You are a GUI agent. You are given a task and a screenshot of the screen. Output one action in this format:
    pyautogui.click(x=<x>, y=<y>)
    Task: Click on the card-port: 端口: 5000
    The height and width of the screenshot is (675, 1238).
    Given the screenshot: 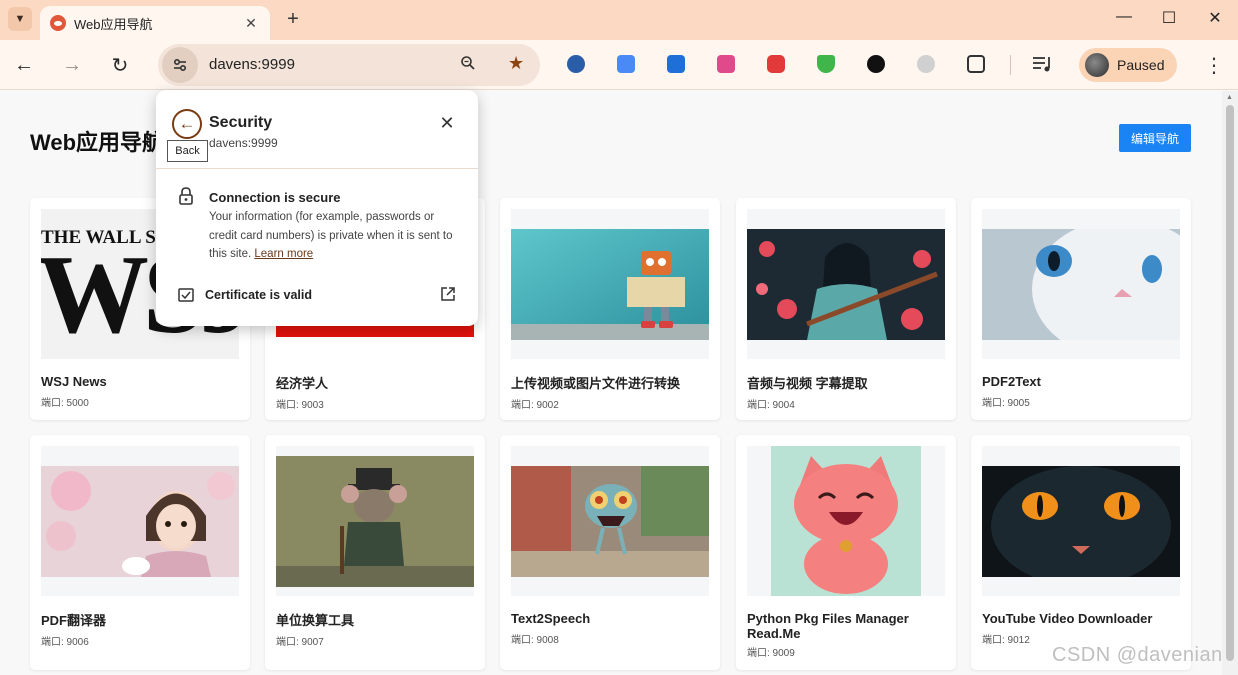 What is the action you would take?
    pyautogui.click(x=65, y=403)
    